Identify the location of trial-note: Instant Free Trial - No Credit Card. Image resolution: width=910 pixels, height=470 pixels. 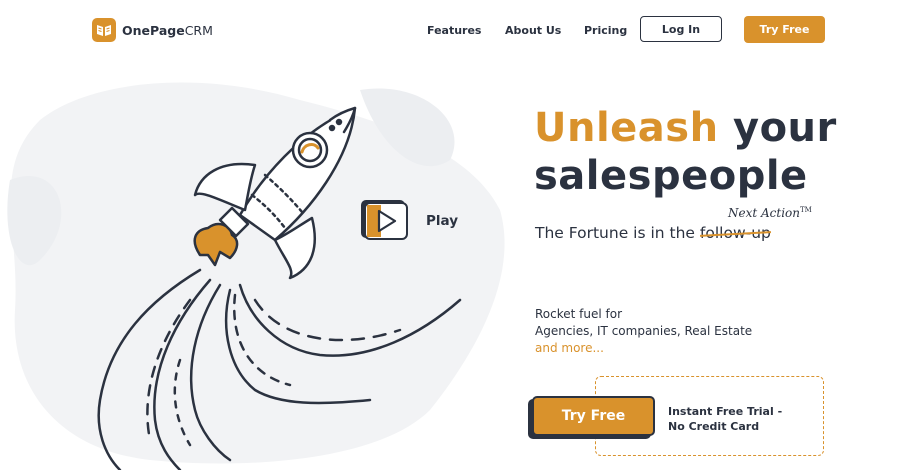
(725, 419).